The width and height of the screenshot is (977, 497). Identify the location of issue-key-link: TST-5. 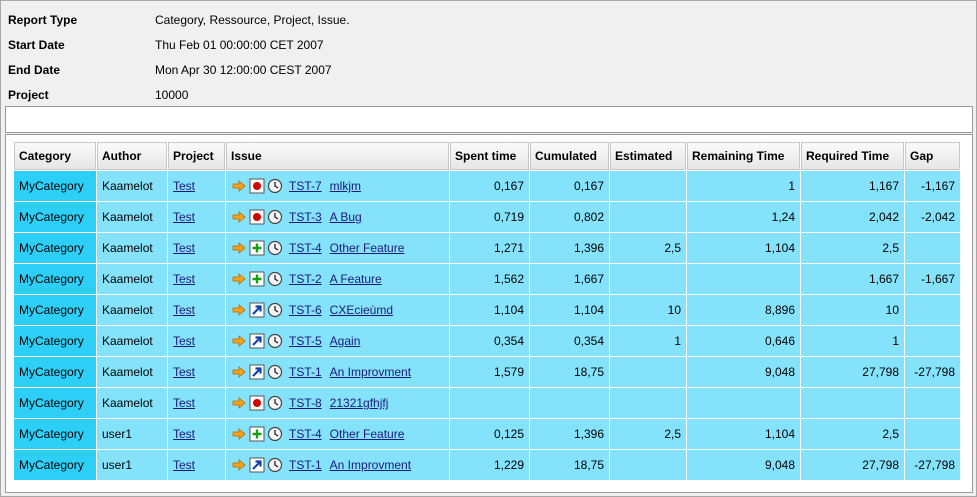
(305, 341).